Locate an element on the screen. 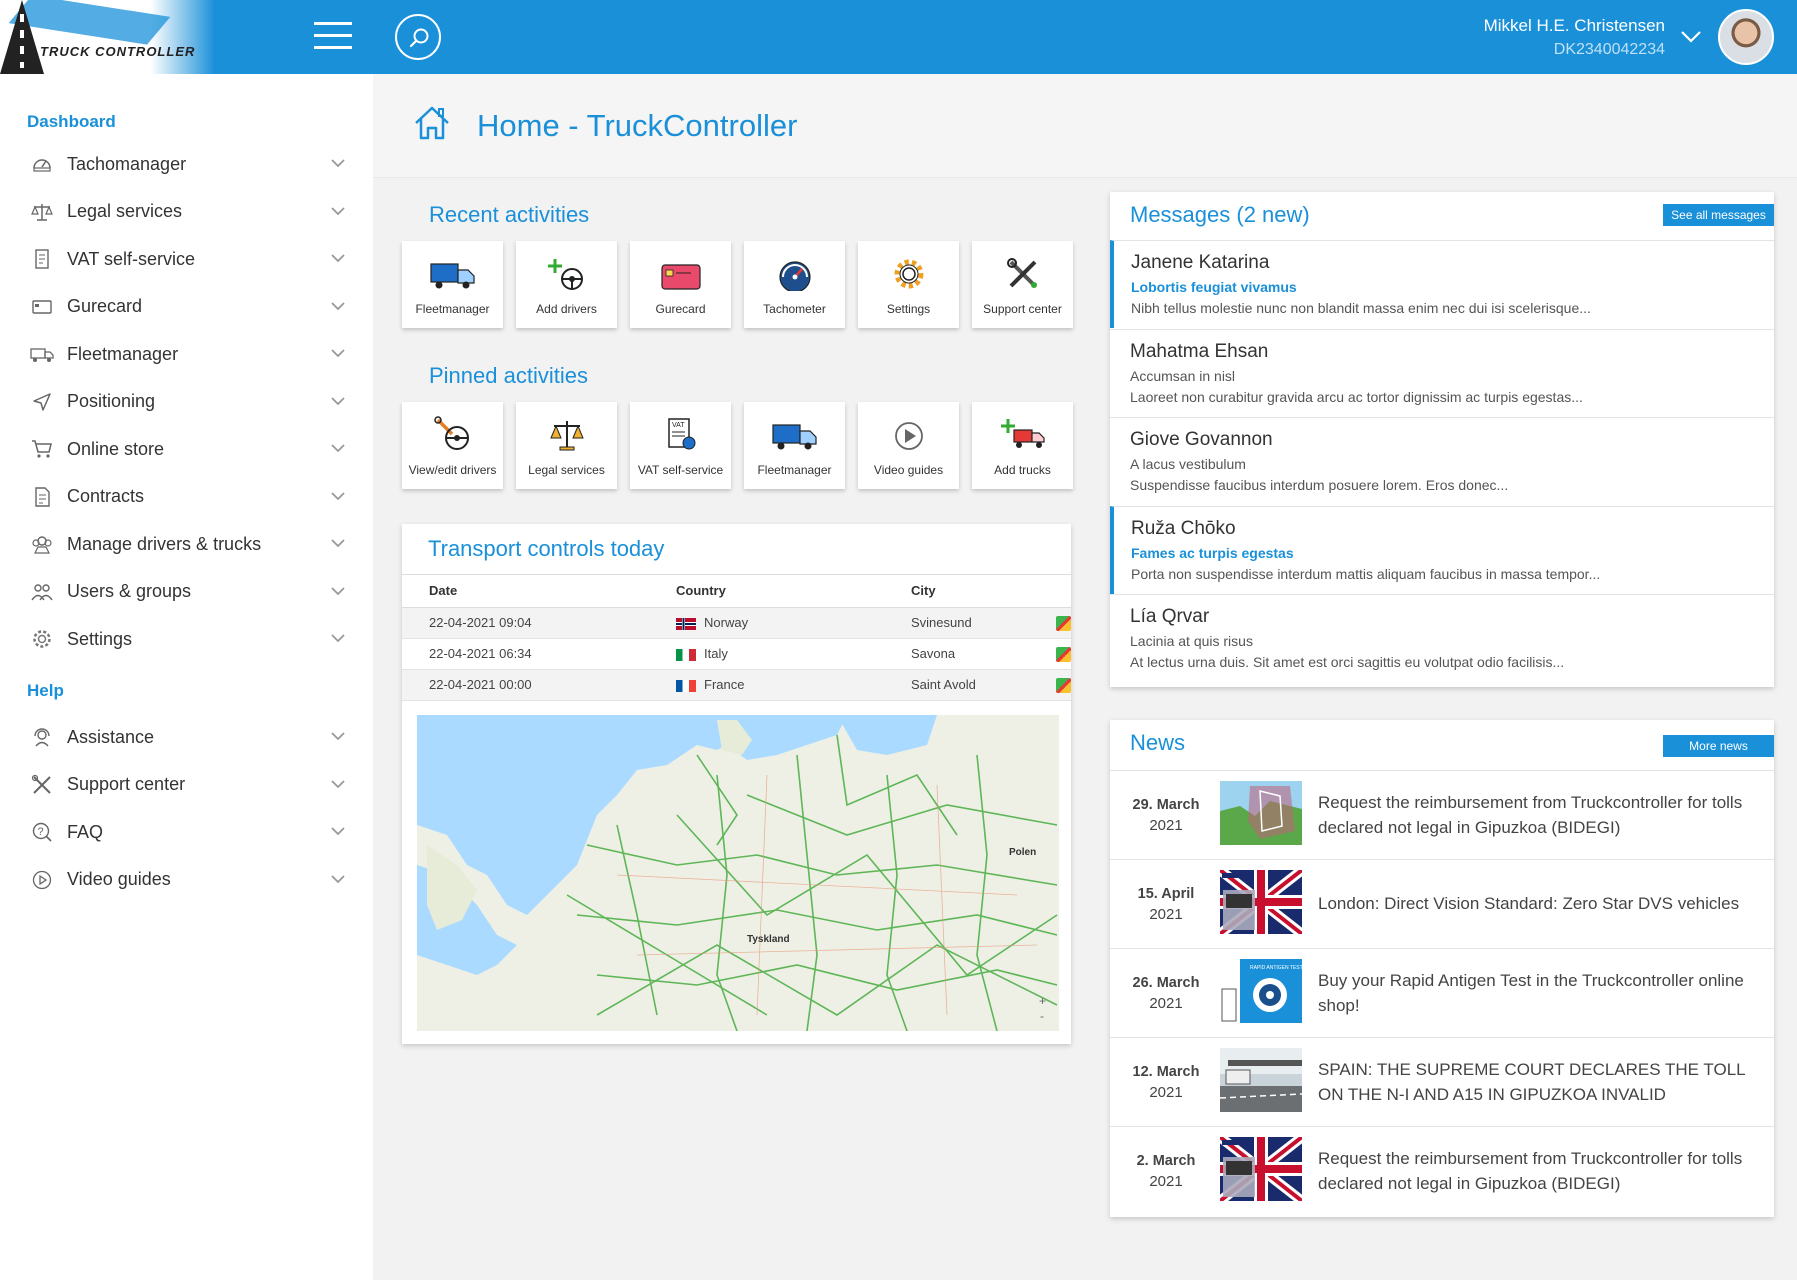 The image size is (1797, 1280). zoom-out-icon: - is located at coordinates (1042, 1016).